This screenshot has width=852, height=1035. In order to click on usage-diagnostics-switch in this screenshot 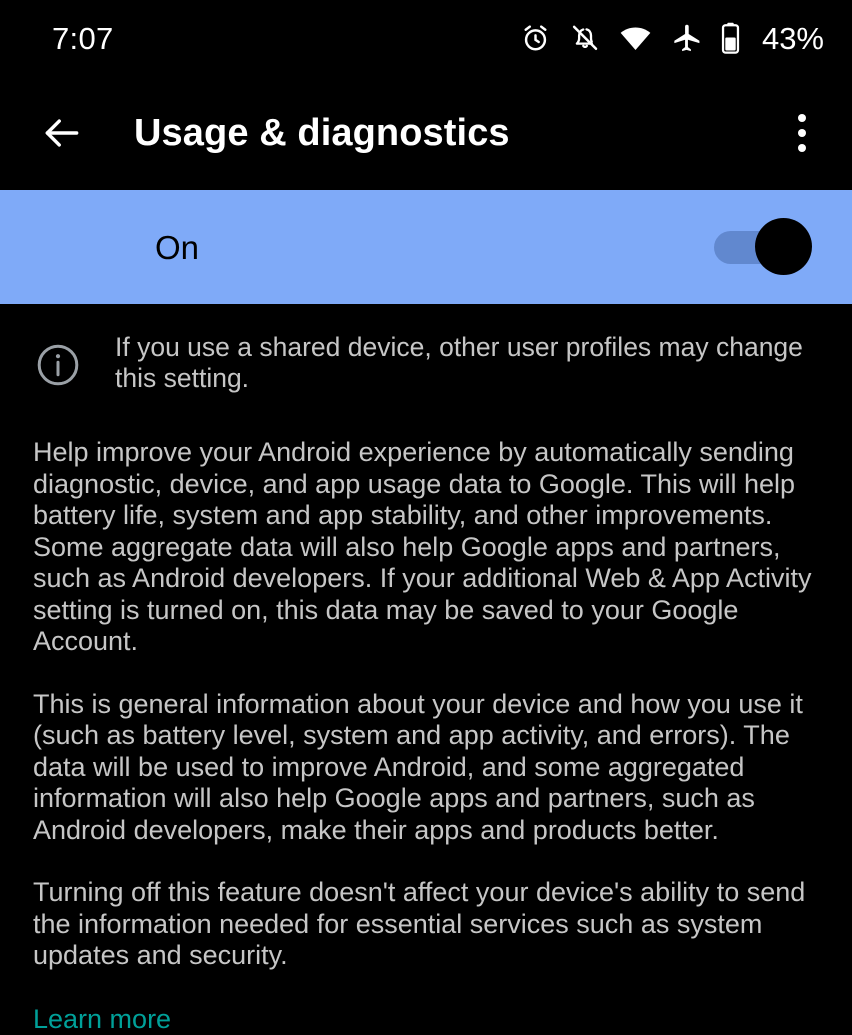, I will do `click(763, 247)`.